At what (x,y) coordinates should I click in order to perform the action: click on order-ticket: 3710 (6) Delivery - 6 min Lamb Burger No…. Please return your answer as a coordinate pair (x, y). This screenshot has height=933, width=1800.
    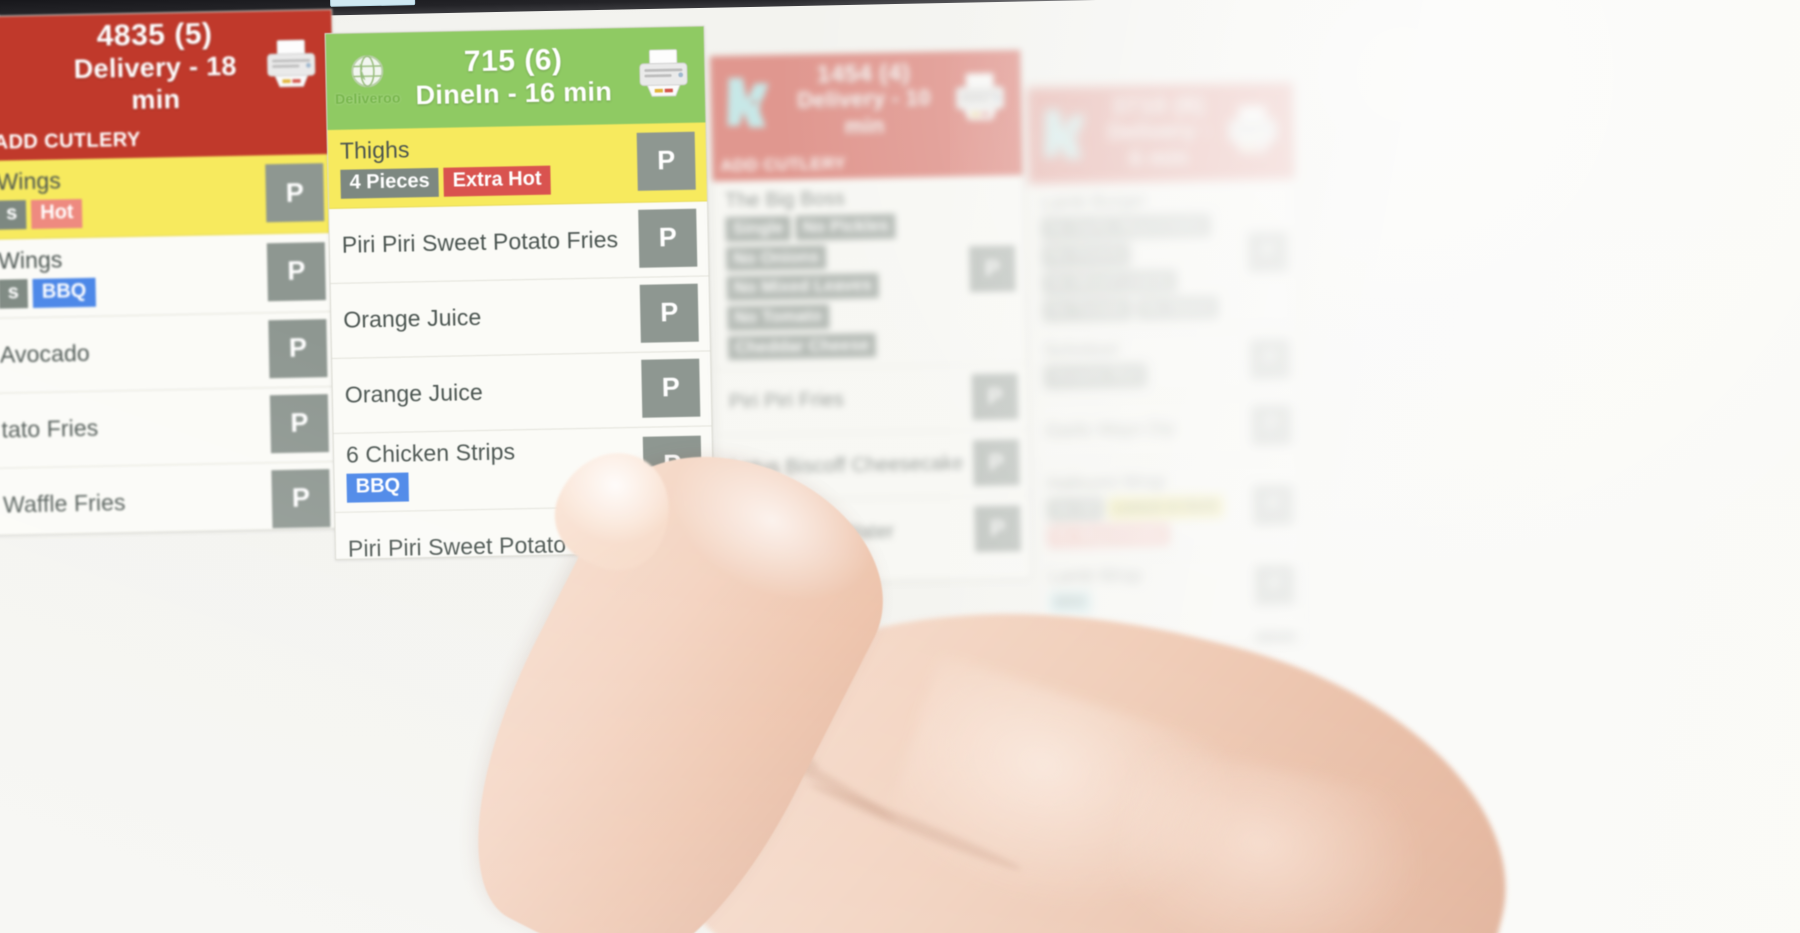
    Looking at the image, I should click on (1165, 364).